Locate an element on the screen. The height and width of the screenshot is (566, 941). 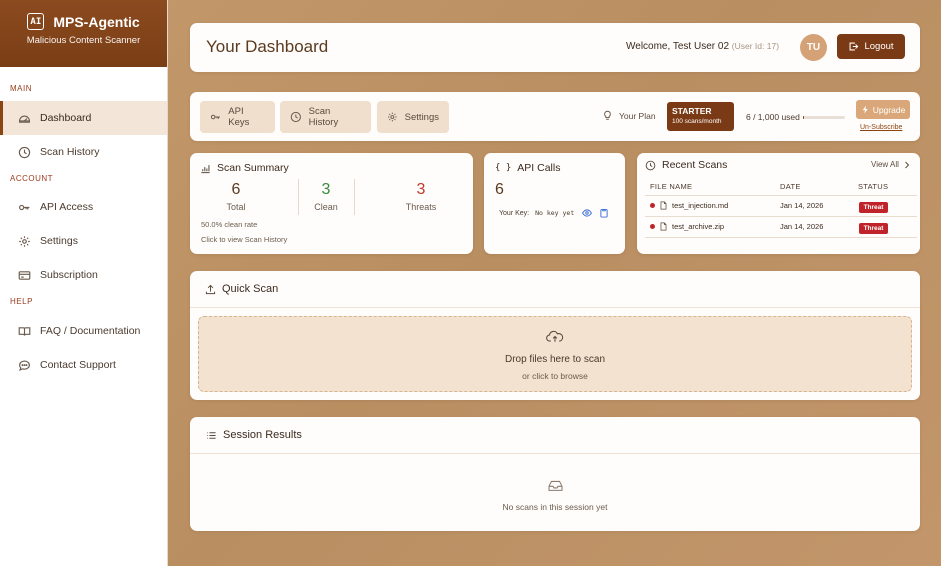
stat-total: 6 Total is located at coordinates (236, 196).